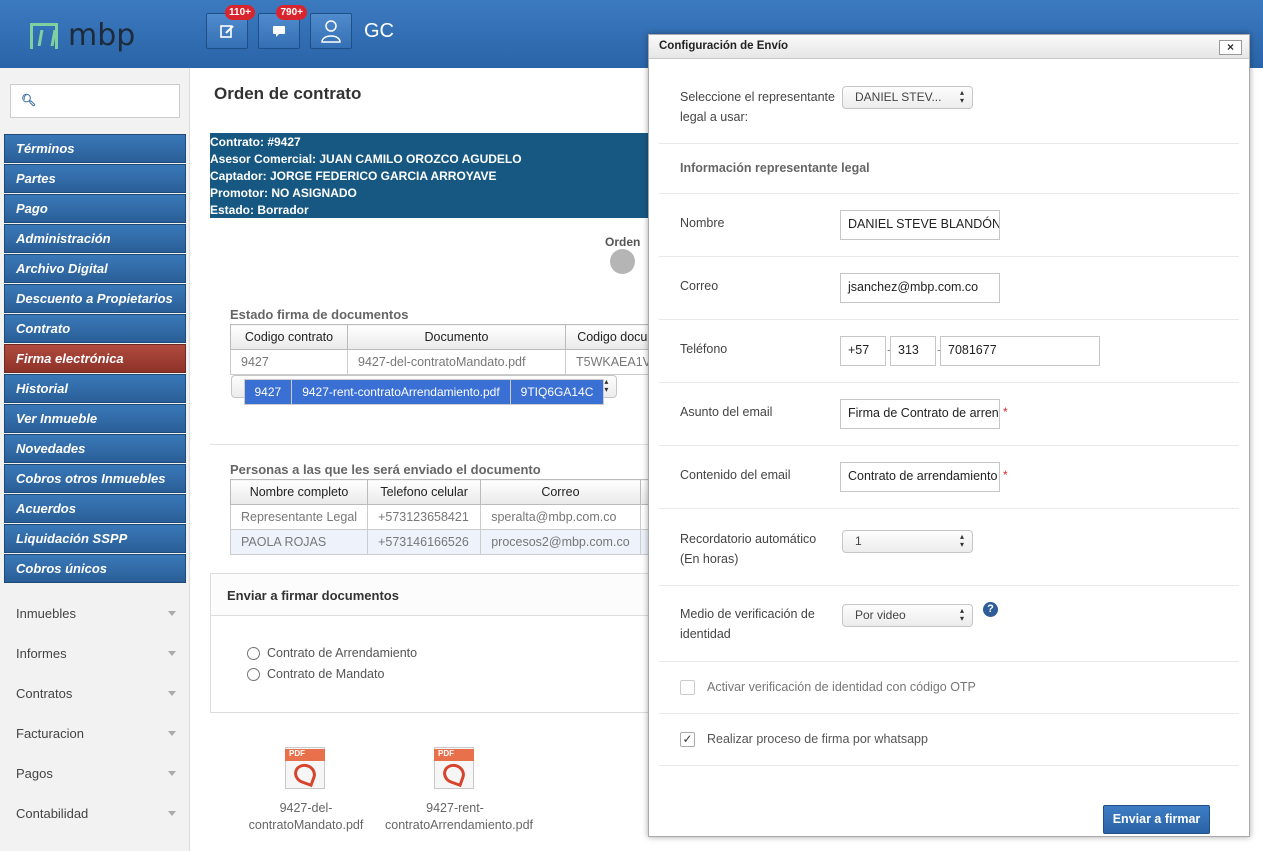 The width and height of the screenshot is (1263, 851). Describe the element at coordinates (726, 412) in the screenshot. I see `field-label: Asunto del email` at that location.